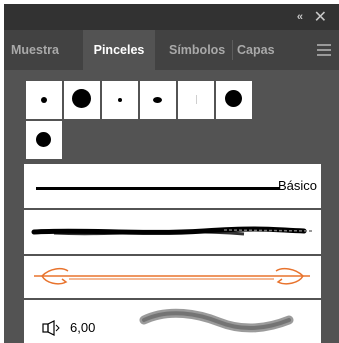 The image size is (339, 343). Describe the element at coordinates (38, 50) in the screenshot. I see `tab-muestras: Muestra` at that location.